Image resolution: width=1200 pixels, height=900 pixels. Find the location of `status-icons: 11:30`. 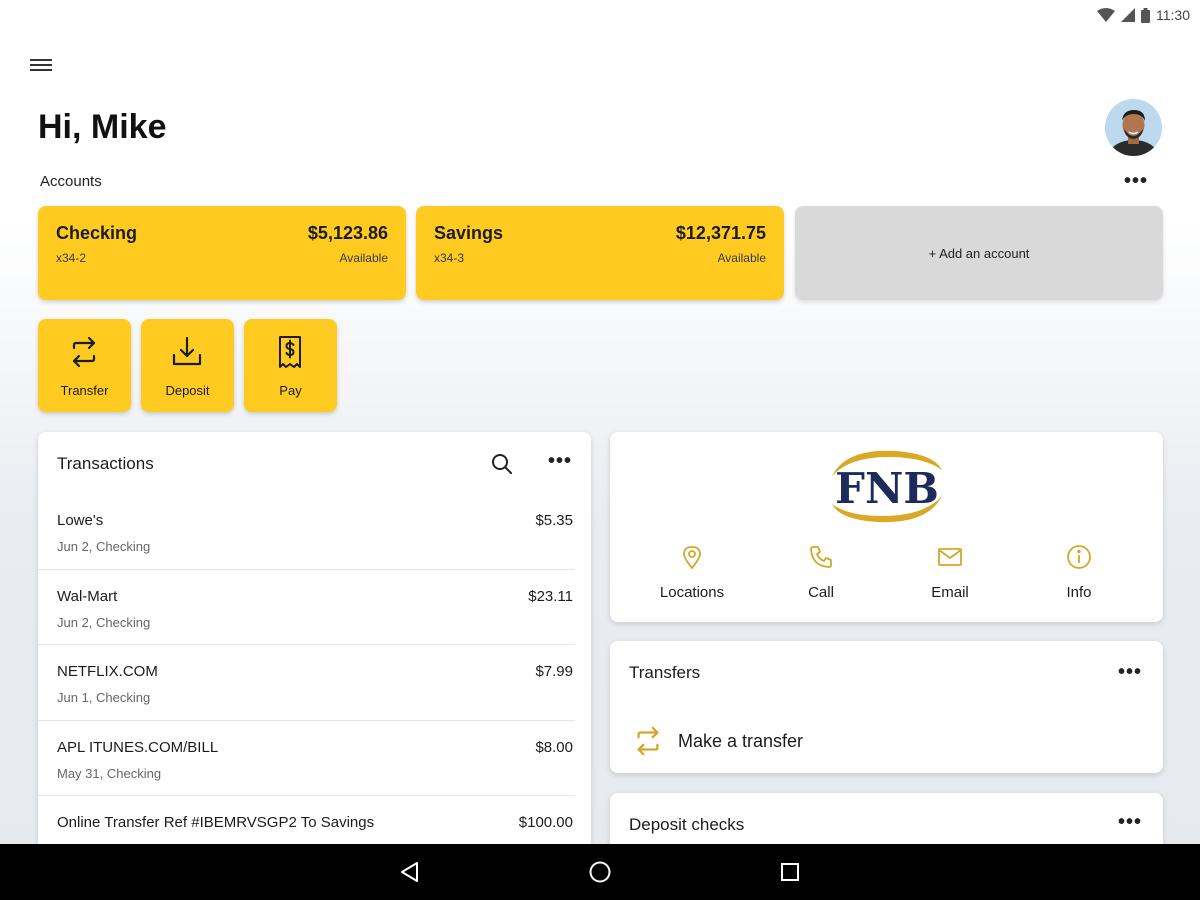

status-icons: 11:30 is located at coordinates (1143, 15).